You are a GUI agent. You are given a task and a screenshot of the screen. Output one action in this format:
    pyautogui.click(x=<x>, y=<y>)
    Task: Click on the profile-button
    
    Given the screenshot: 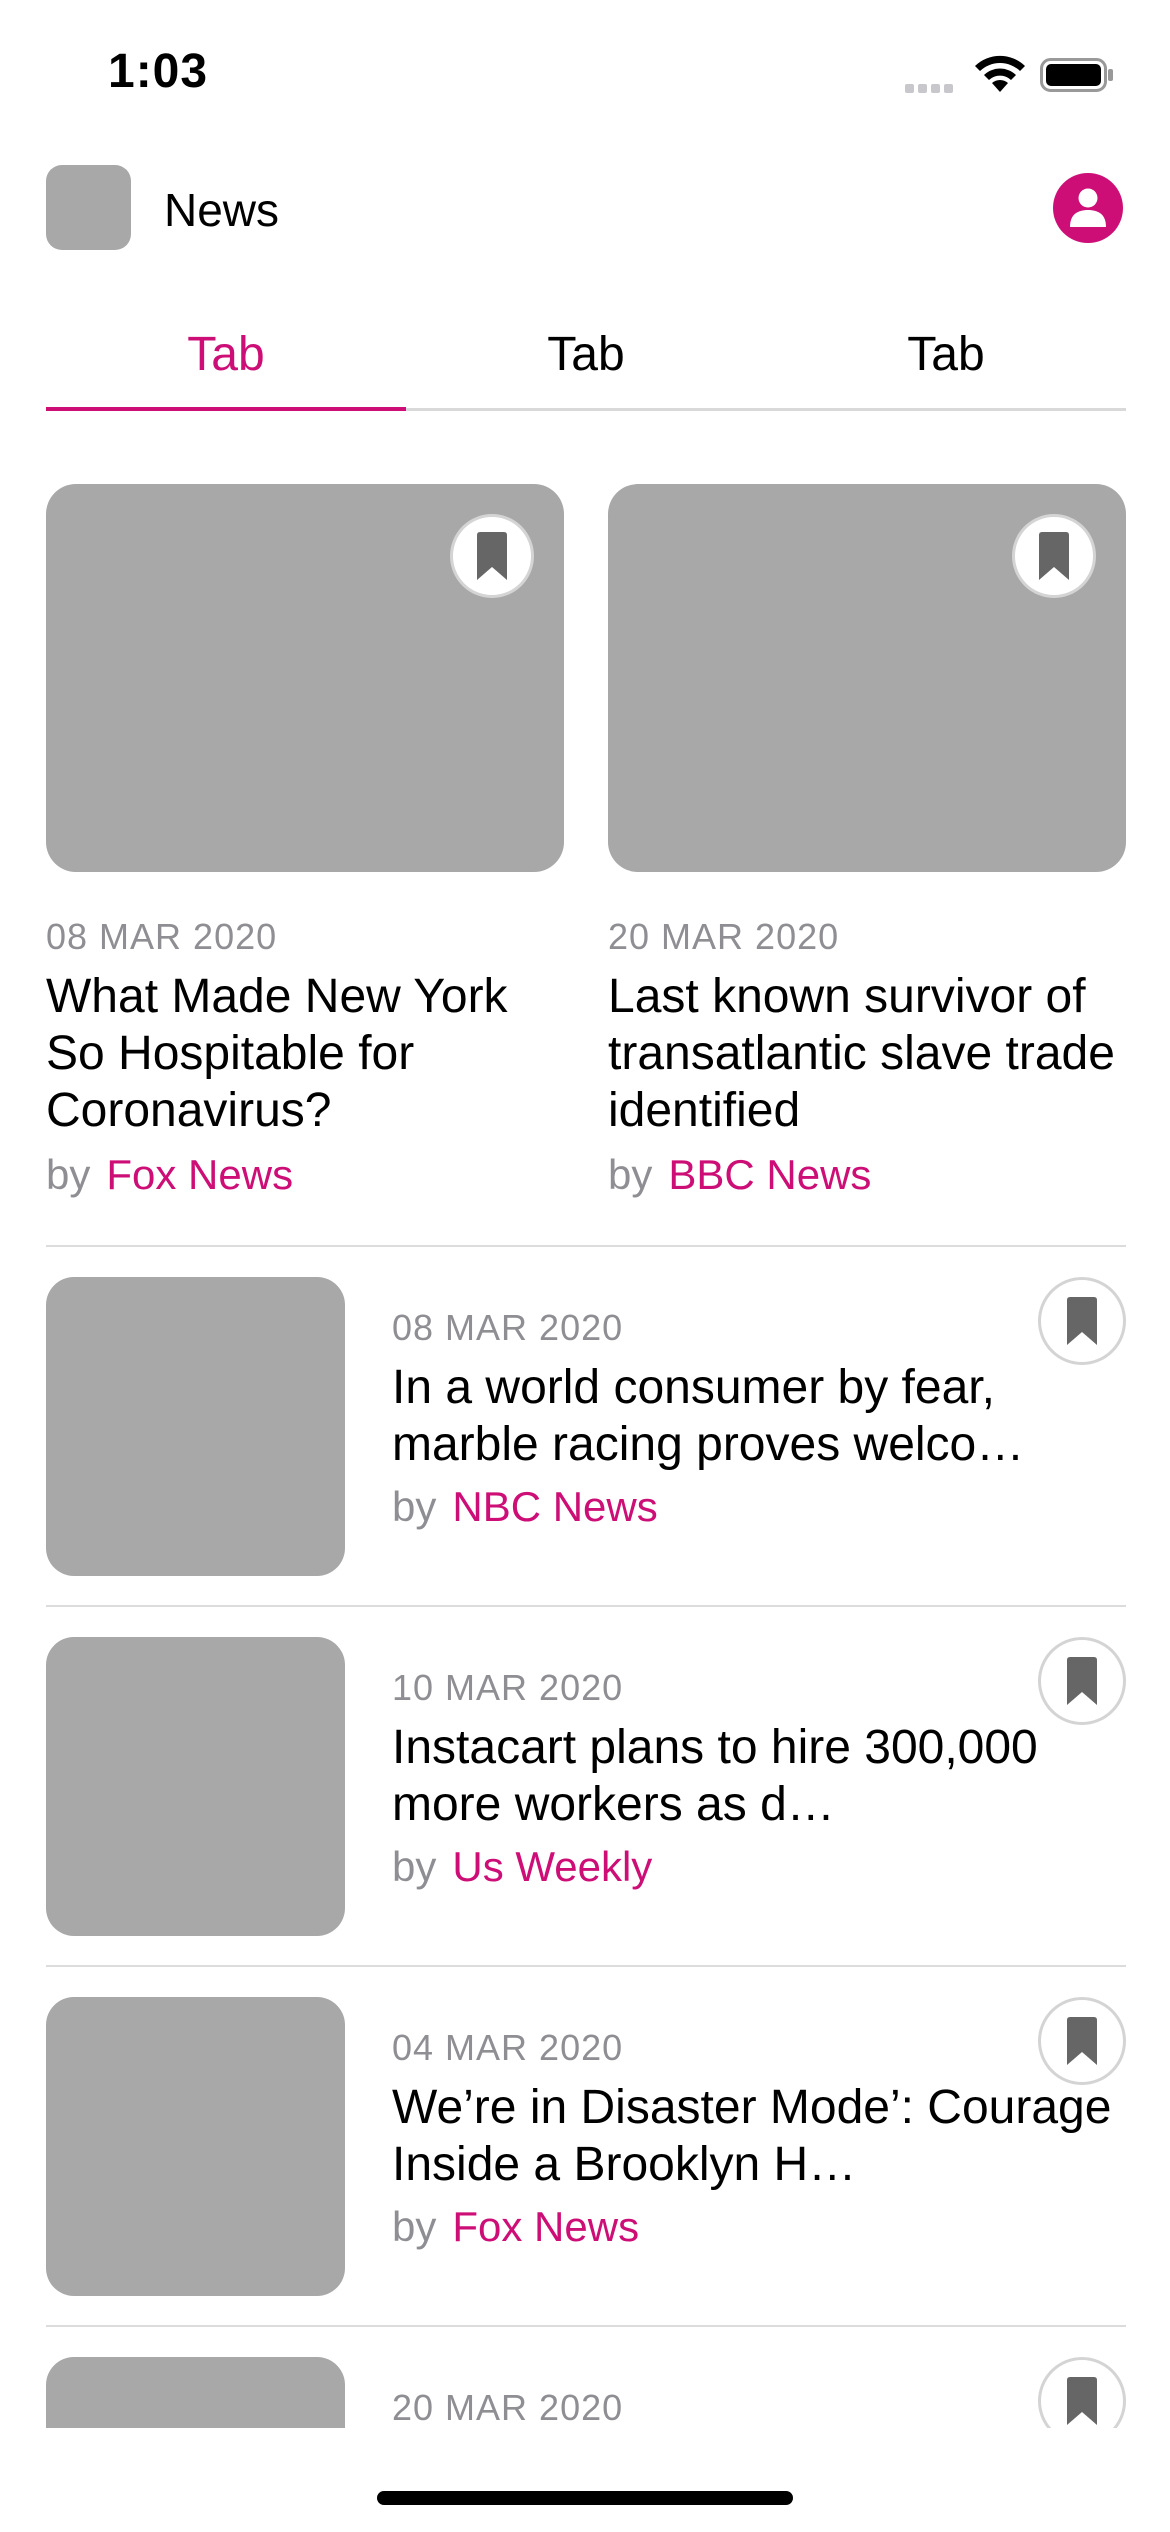 What is the action you would take?
    pyautogui.click(x=1088, y=208)
    